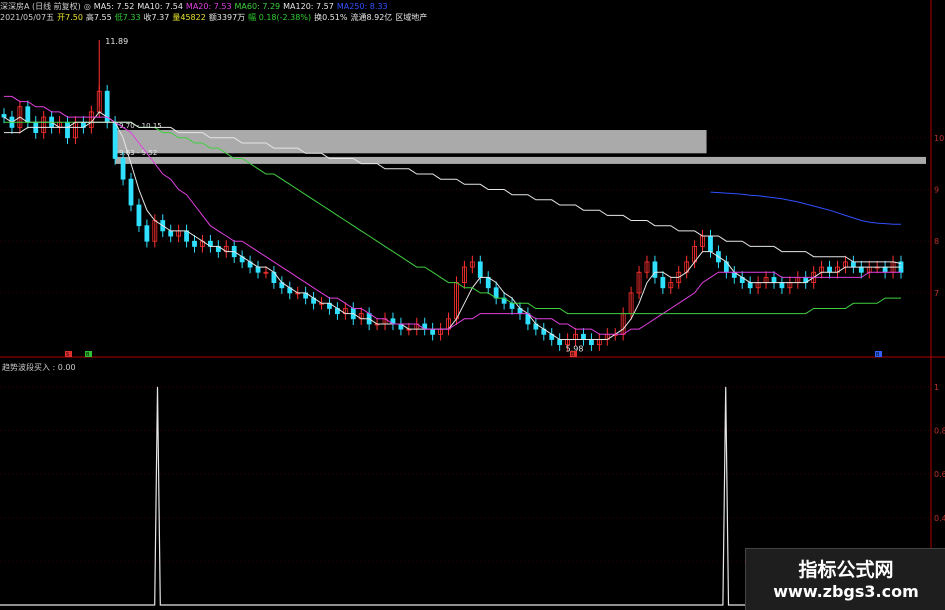  What do you see at coordinates (936, 190) in the screenshot?
I see `right-axis-label: 9` at bounding box center [936, 190].